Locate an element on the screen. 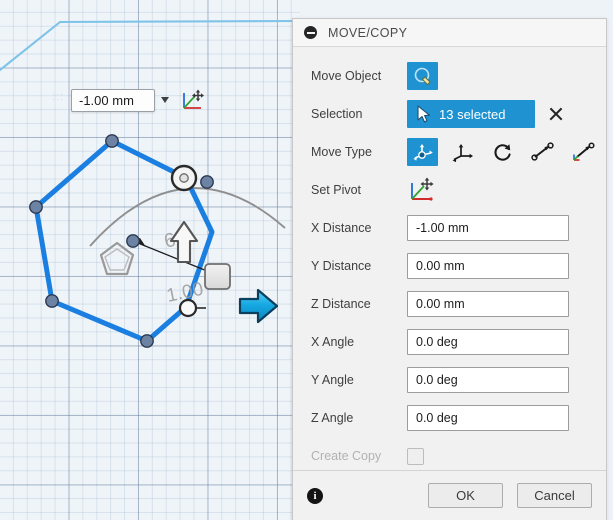 The width and height of the screenshot is (613, 520). planar-move-handle-icon is located at coordinates (217, 276).